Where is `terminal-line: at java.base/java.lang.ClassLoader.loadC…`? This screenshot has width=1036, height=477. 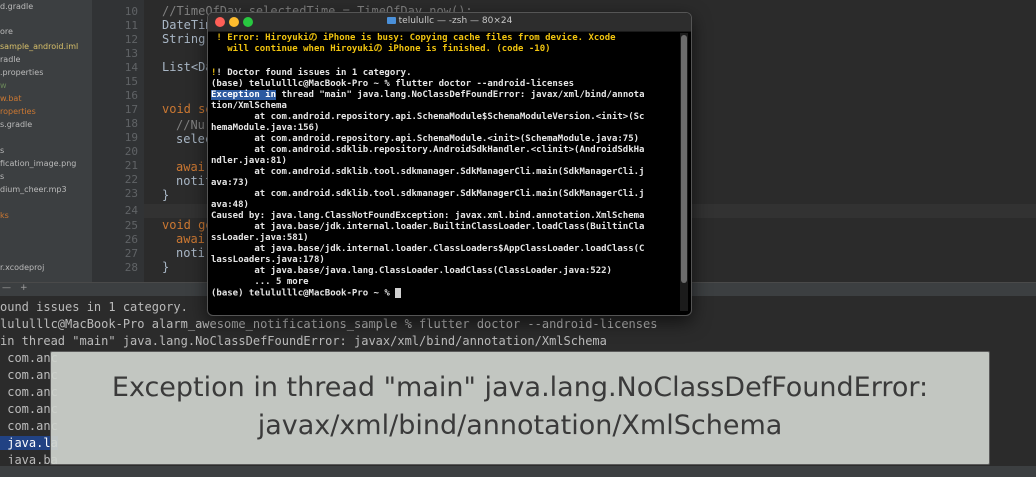 terminal-line: at java.base/java.lang.ClassLoader.loadC… is located at coordinates (411, 271).